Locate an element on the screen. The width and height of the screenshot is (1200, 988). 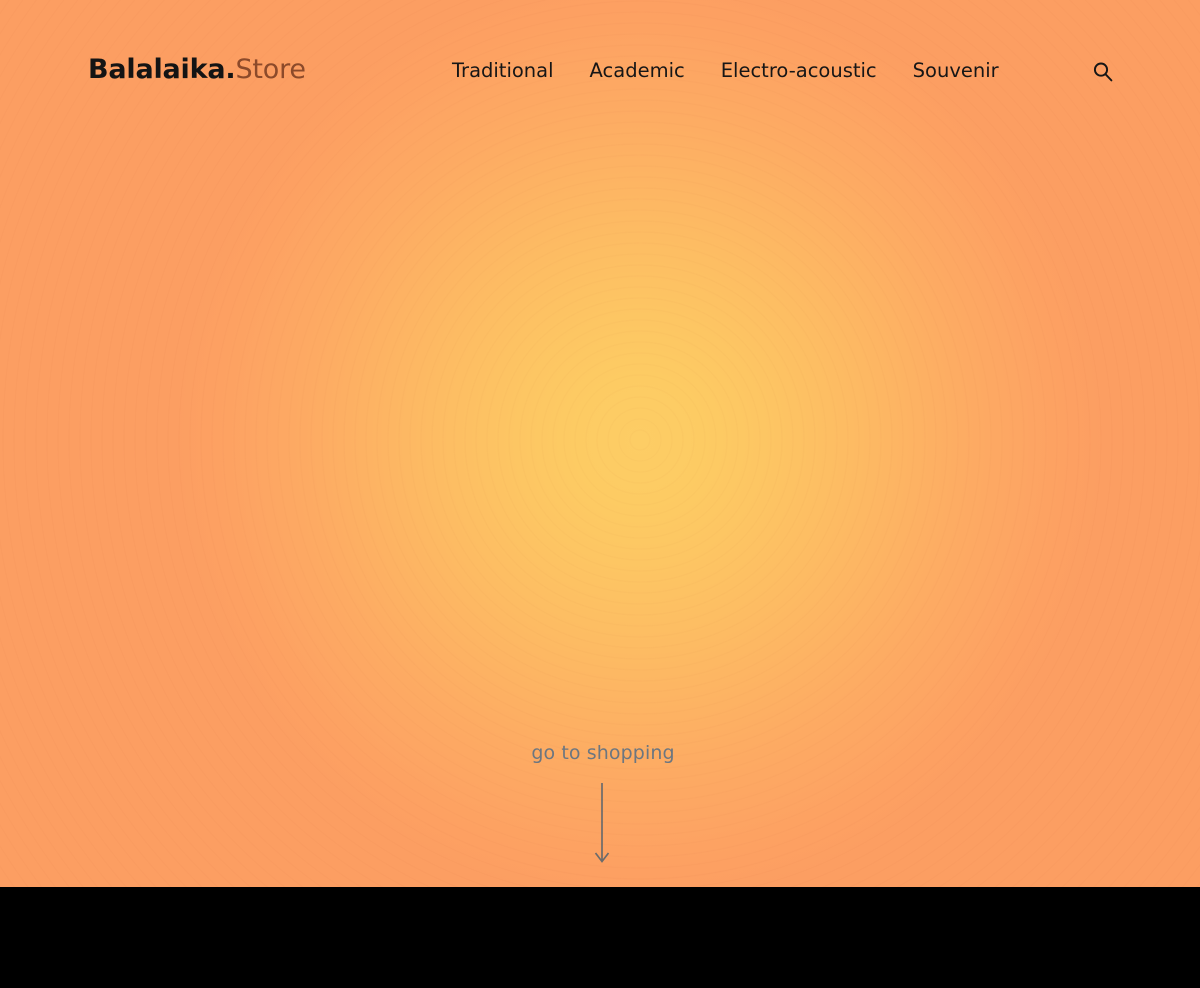
nav-item-souvenir: Souvenir is located at coordinates (956, 71).